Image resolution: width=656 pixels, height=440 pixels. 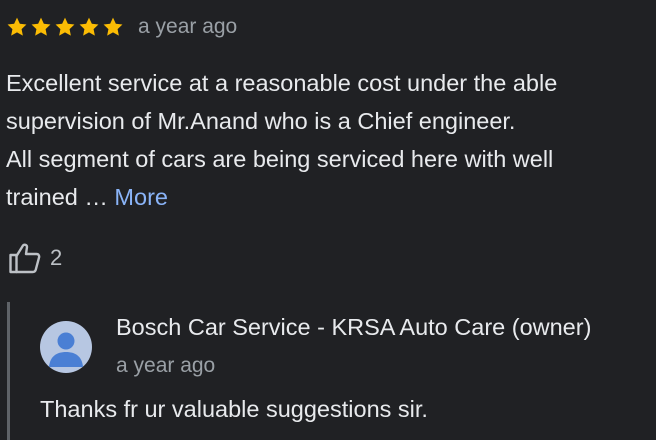 I want to click on star-rating, so click(x=65, y=27).